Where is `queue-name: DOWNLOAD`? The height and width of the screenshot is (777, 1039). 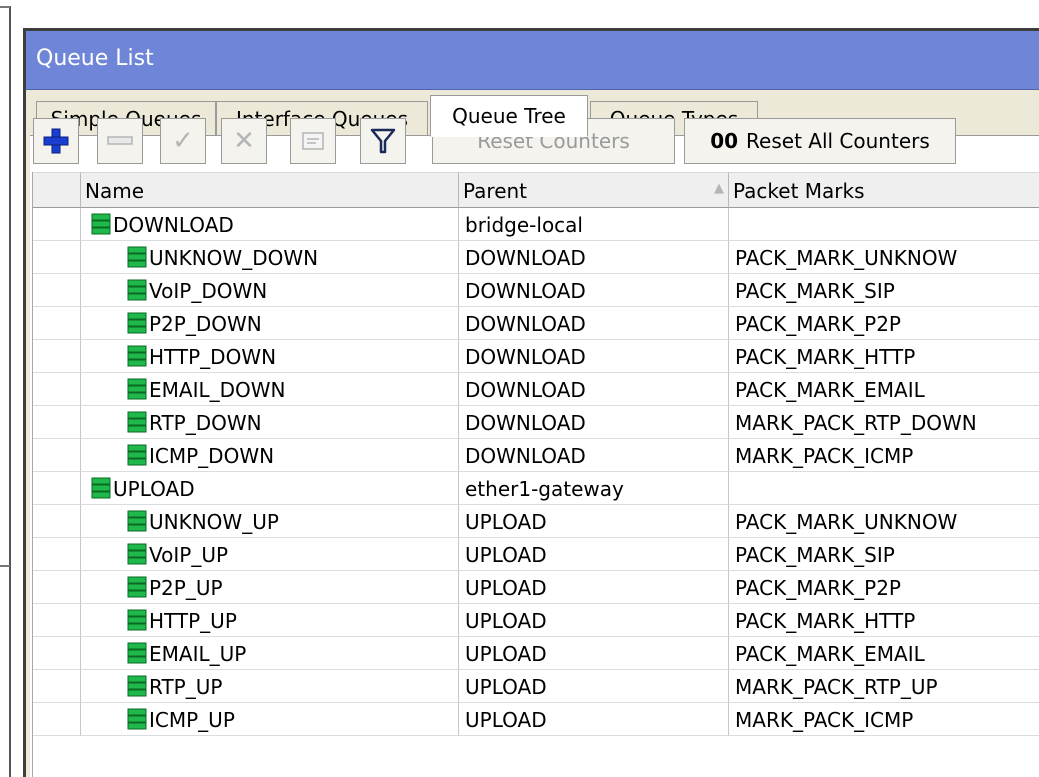 queue-name: DOWNLOAD is located at coordinates (173, 225).